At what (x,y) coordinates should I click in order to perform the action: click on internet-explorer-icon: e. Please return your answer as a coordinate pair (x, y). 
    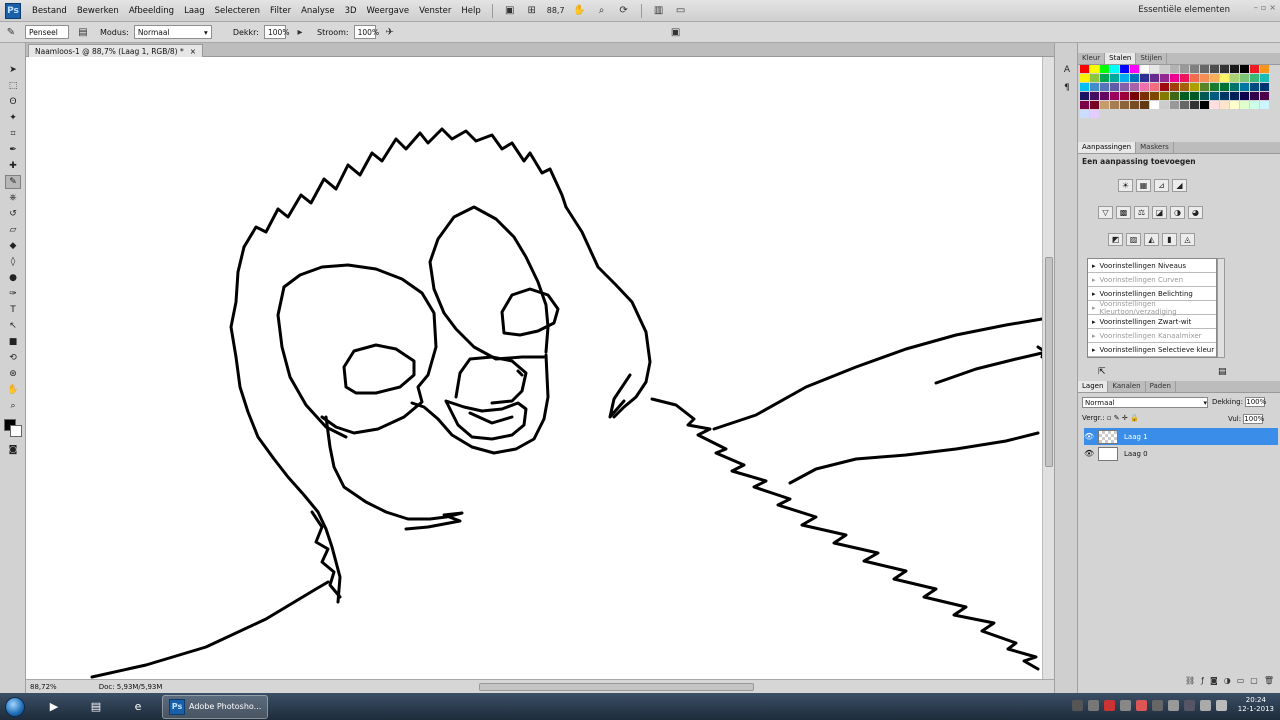
    Looking at the image, I should click on (138, 707).